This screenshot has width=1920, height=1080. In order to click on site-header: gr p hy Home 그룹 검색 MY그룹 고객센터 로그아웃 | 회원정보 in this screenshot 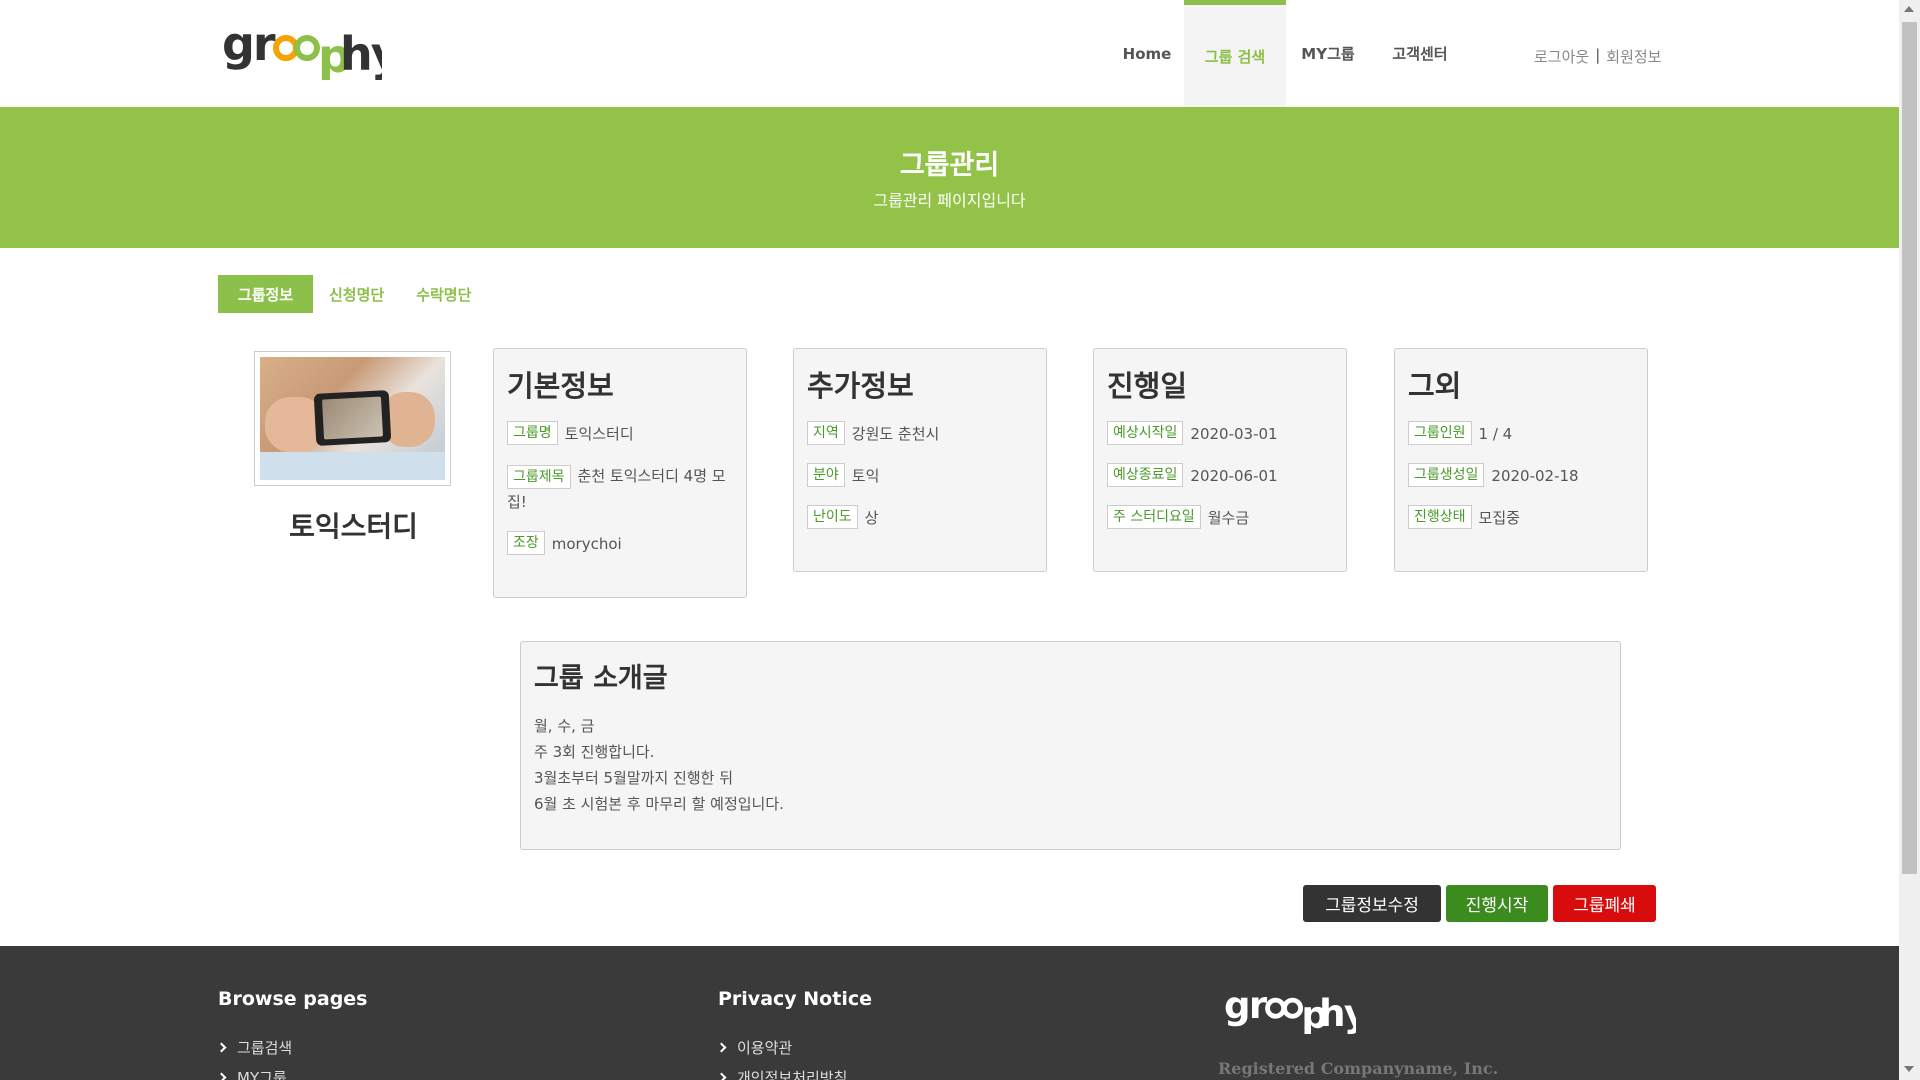, I will do `click(949, 53)`.